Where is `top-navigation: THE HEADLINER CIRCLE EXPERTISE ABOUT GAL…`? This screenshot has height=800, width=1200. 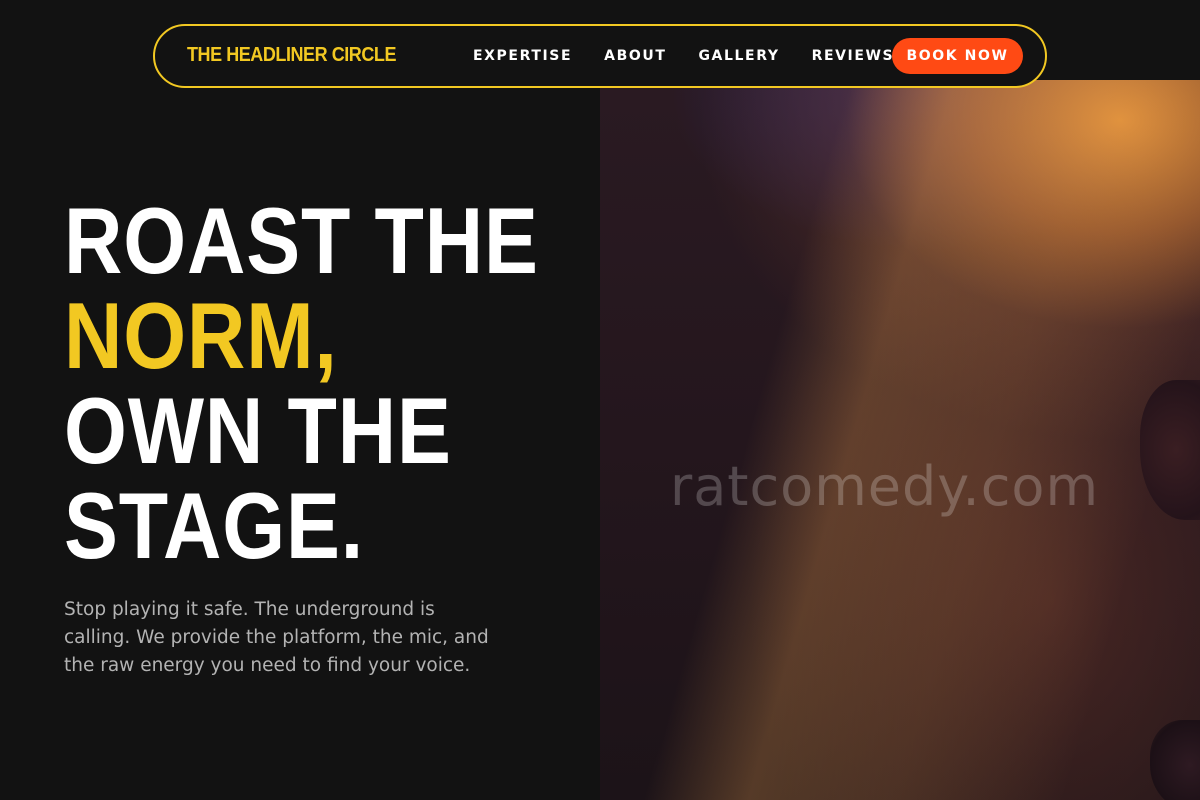 top-navigation: THE HEADLINER CIRCLE EXPERTISE ABOUT GAL… is located at coordinates (600, 56).